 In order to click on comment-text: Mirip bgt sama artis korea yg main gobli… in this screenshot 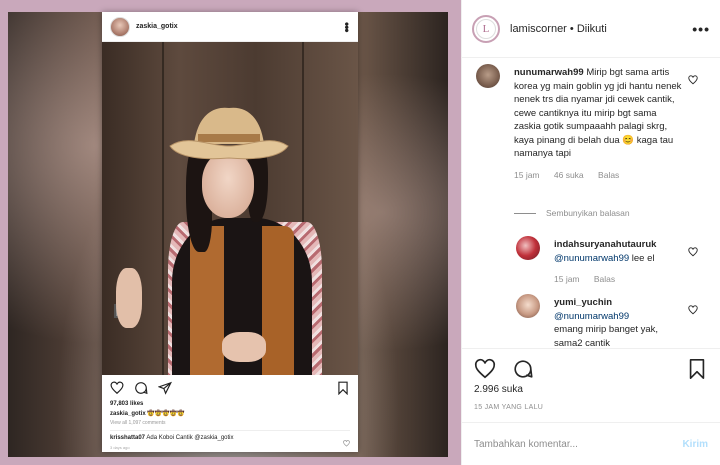, I will do `click(598, 113)`.